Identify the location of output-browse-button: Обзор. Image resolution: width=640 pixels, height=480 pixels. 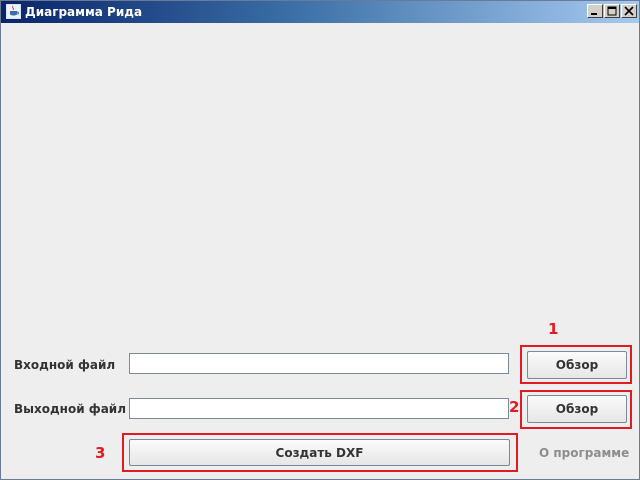
(577, 409).